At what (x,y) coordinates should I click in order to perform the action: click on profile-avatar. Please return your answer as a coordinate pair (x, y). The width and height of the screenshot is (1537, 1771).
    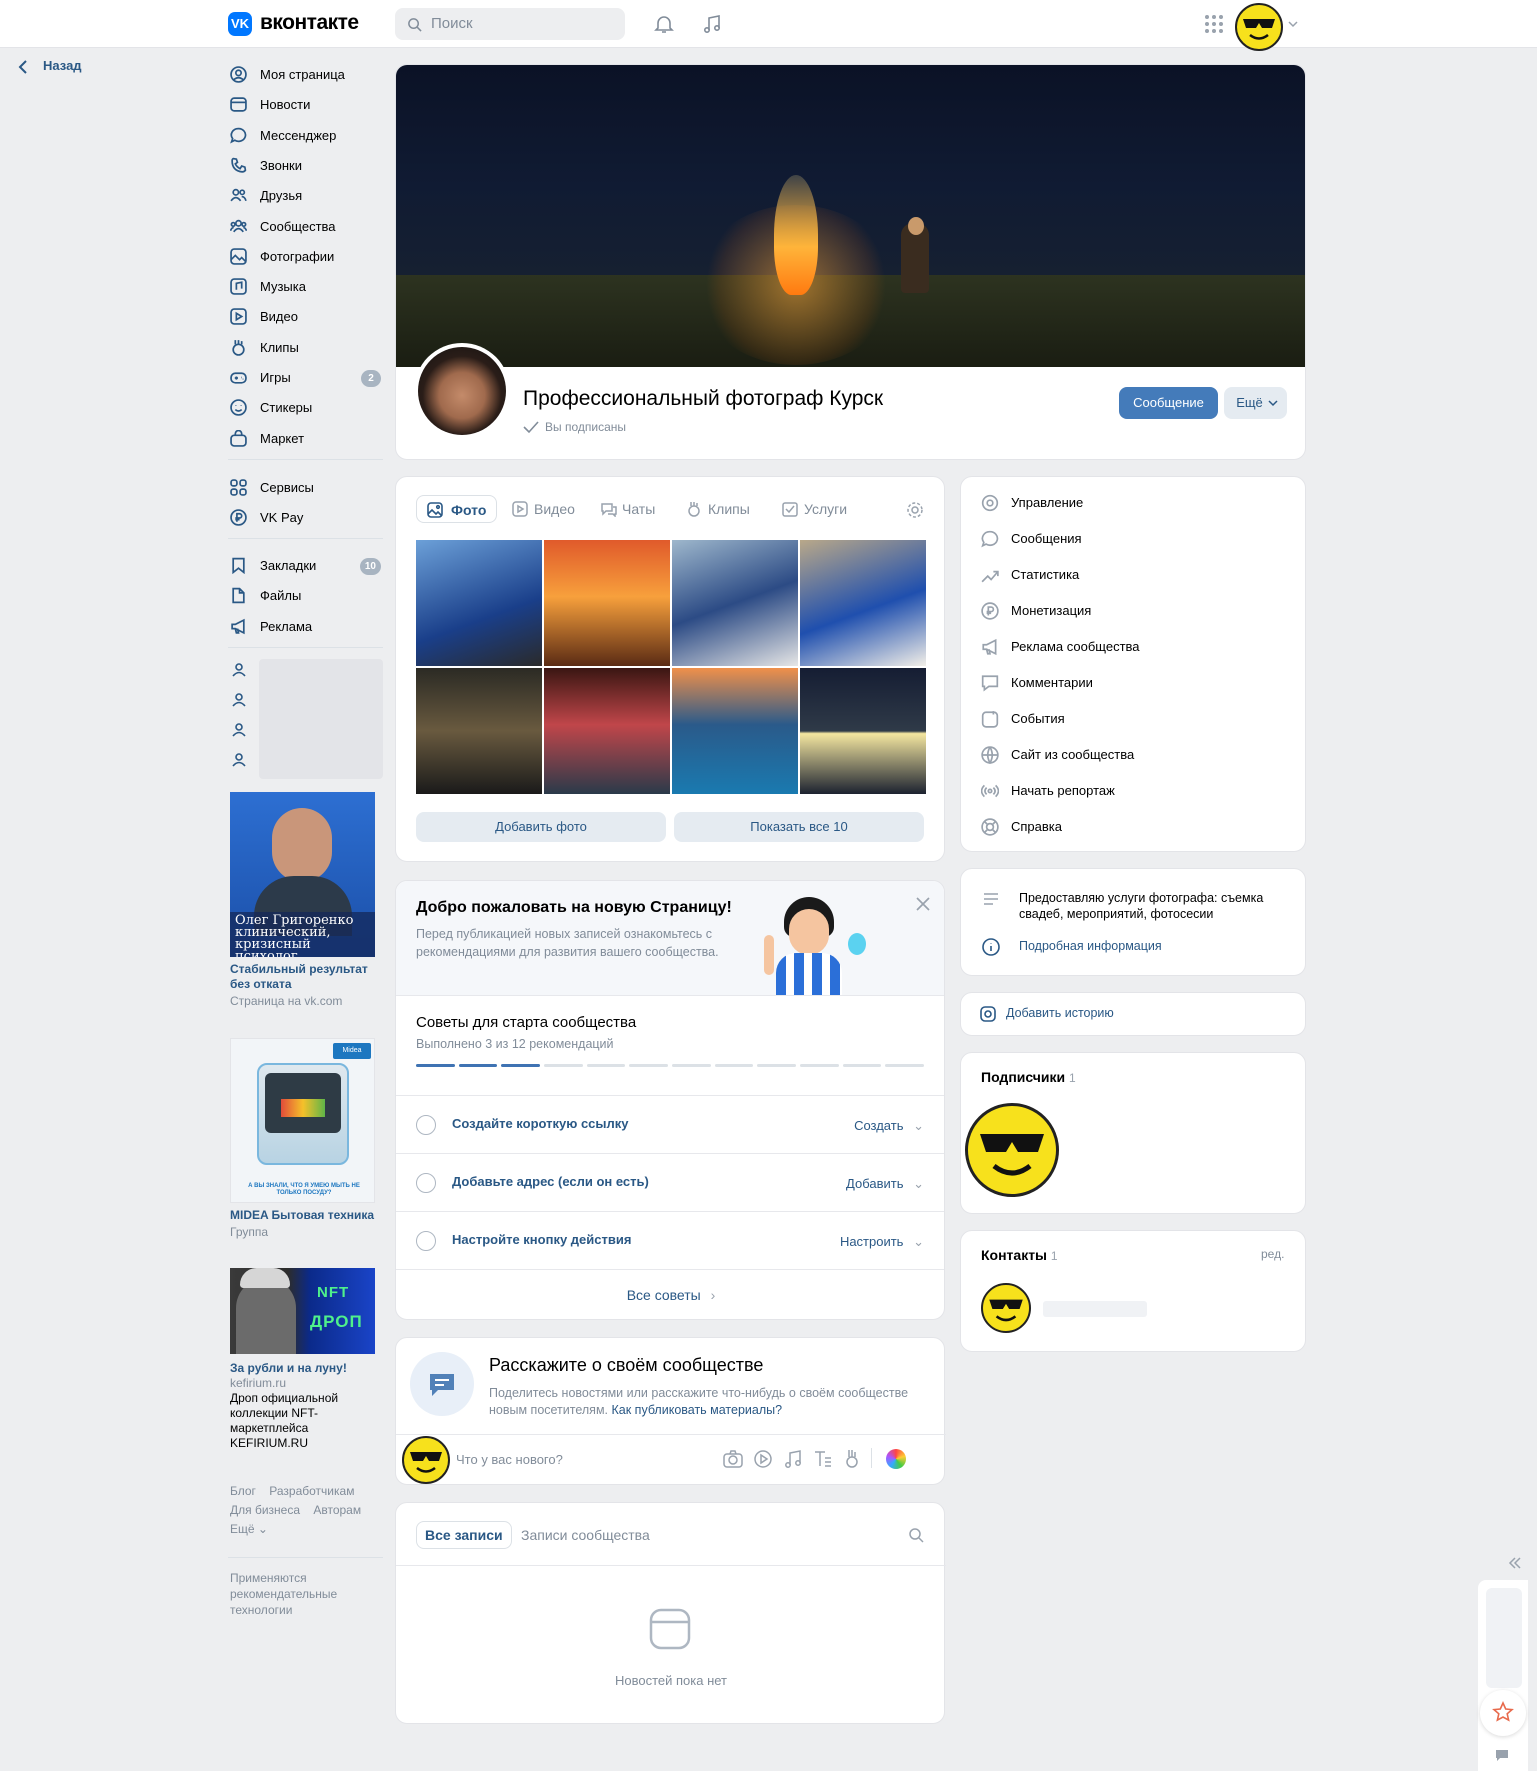
    Looking at the image, I should click on (462, 391).